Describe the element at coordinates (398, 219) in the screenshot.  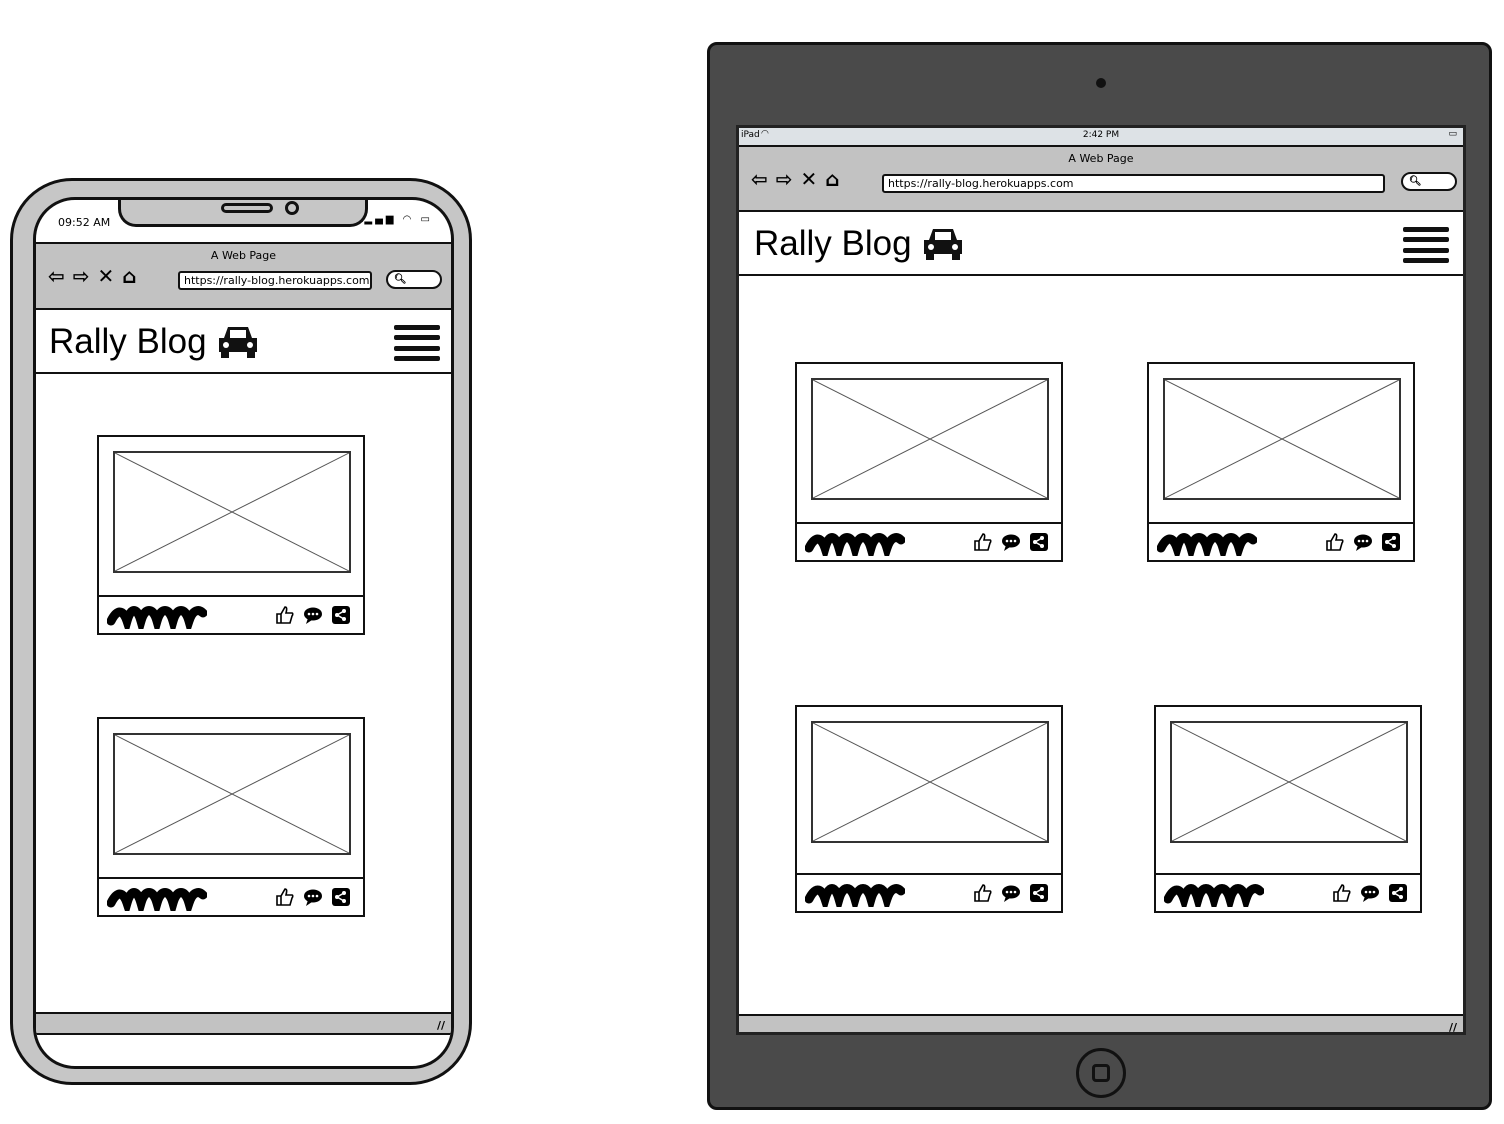
I see `signal-wifi-battery-icon: ▂▄▆ ◠ ▭` at that location.